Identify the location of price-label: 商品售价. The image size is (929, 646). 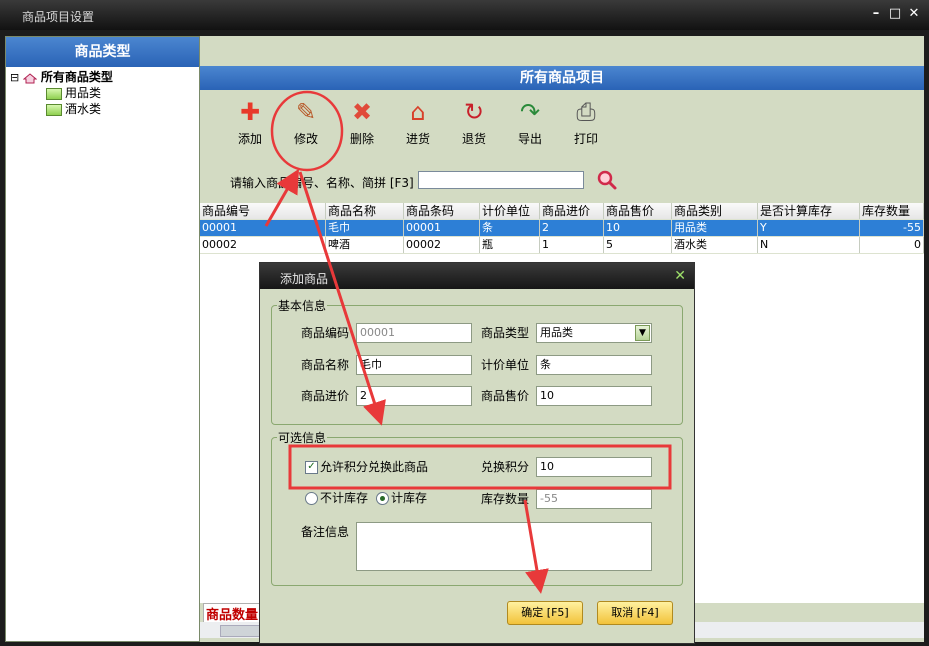
(505, 396).